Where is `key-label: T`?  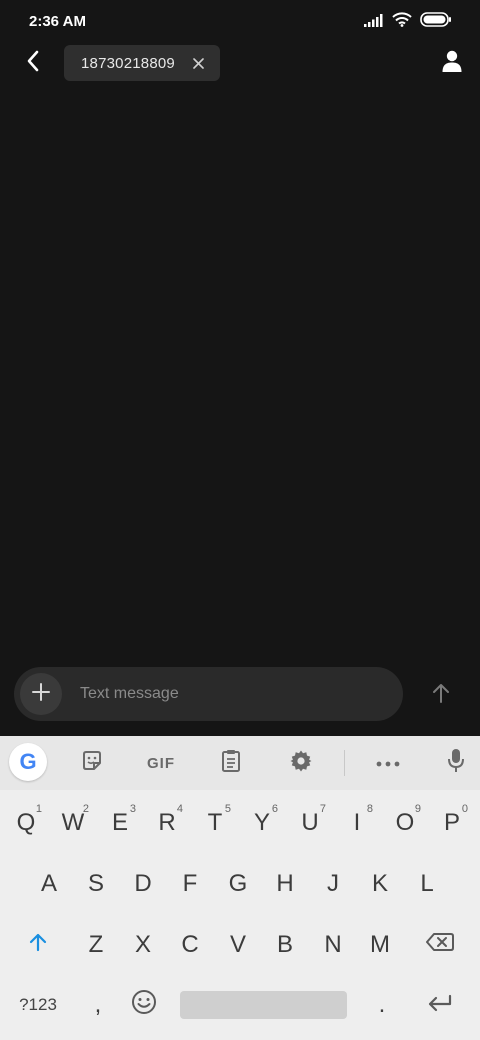 key-label: T is located at coordinates (215, 822).